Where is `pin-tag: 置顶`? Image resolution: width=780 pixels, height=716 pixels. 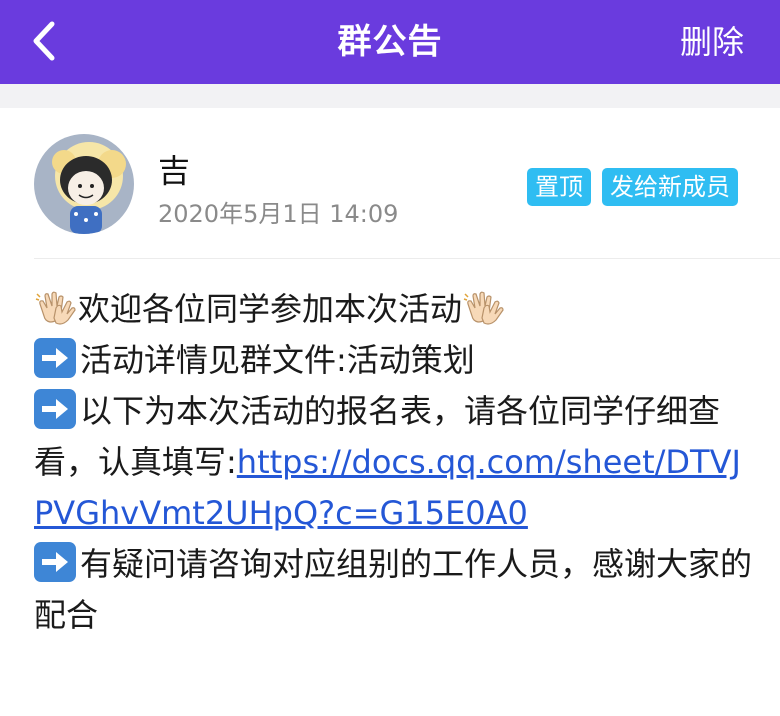 pin-tag: 置顶 is located at coordinates (559, 187).